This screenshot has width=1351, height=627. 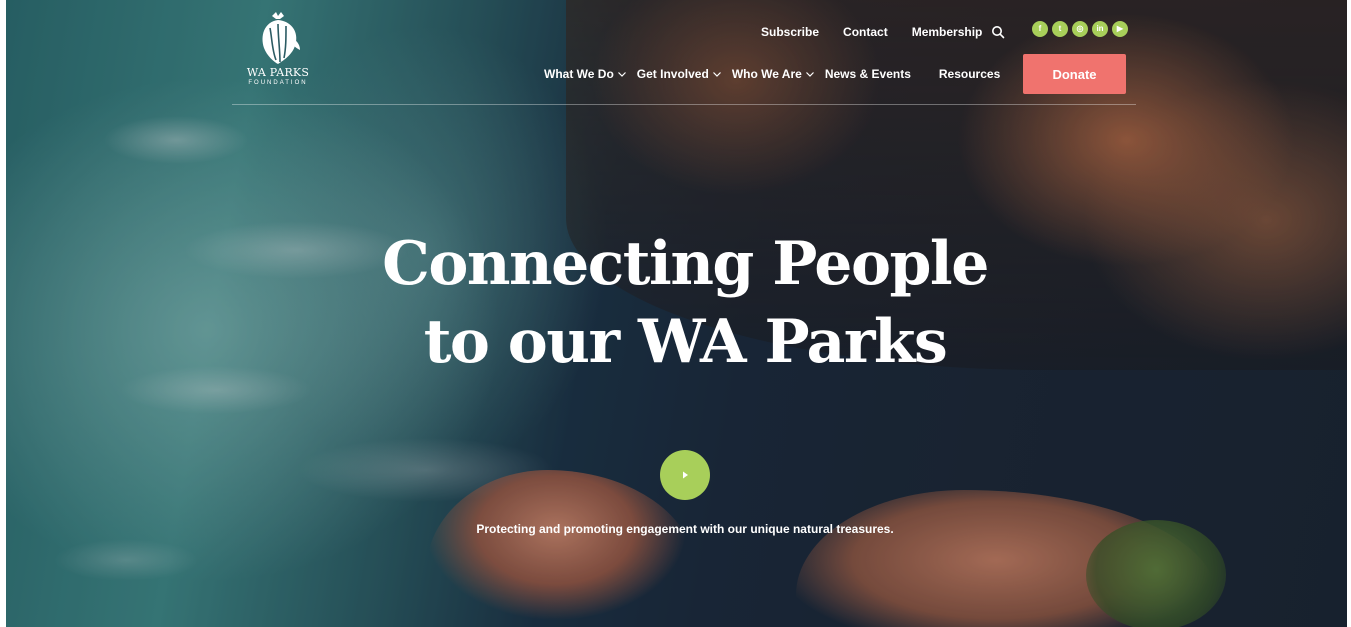 I want to click on play-icon, so click(x=685, y=475).